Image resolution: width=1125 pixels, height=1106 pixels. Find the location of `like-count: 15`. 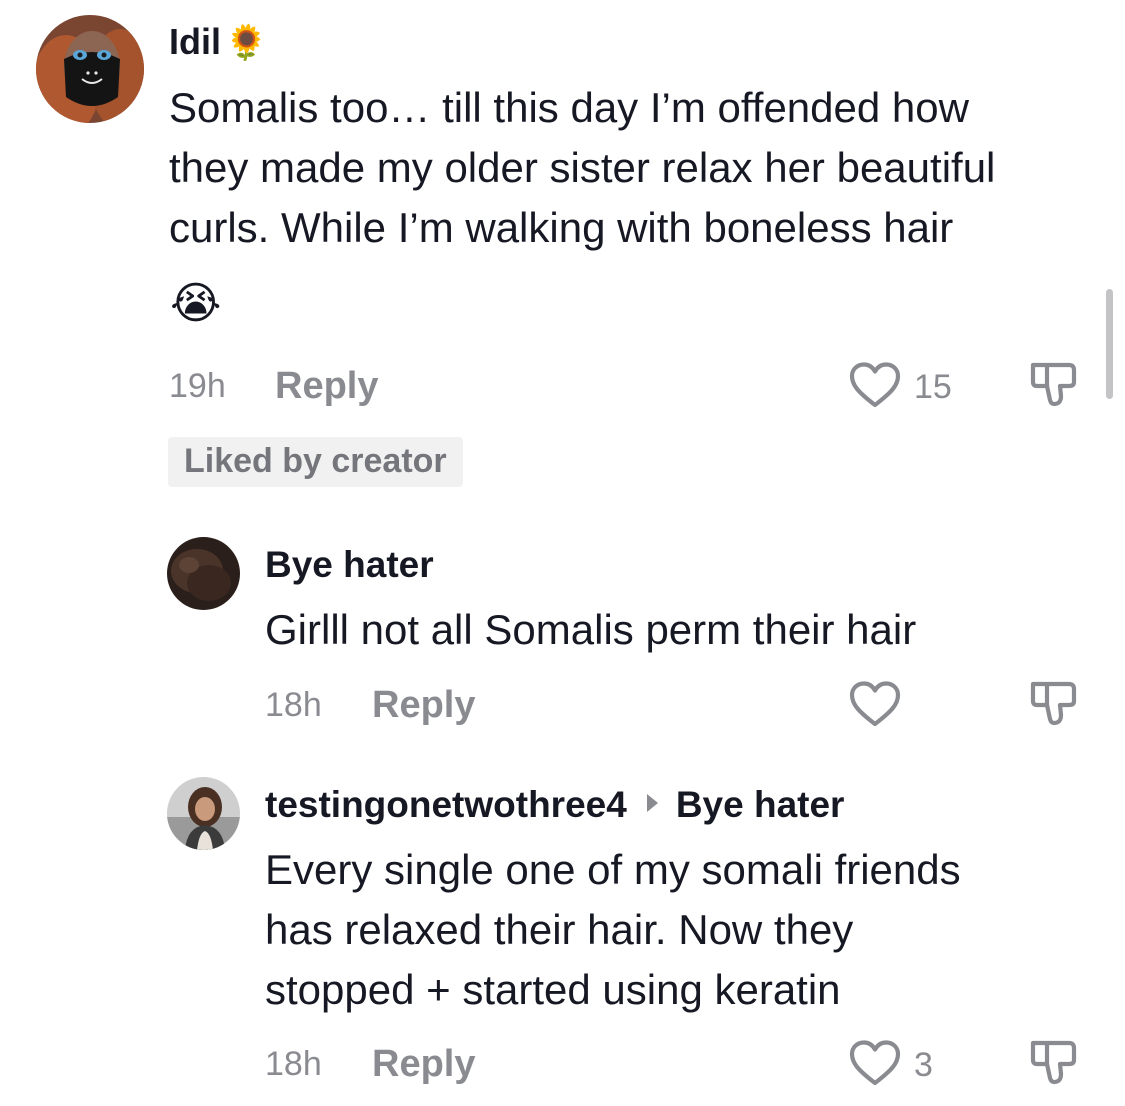

like-count: 15 is located at coordinates (933, 387).